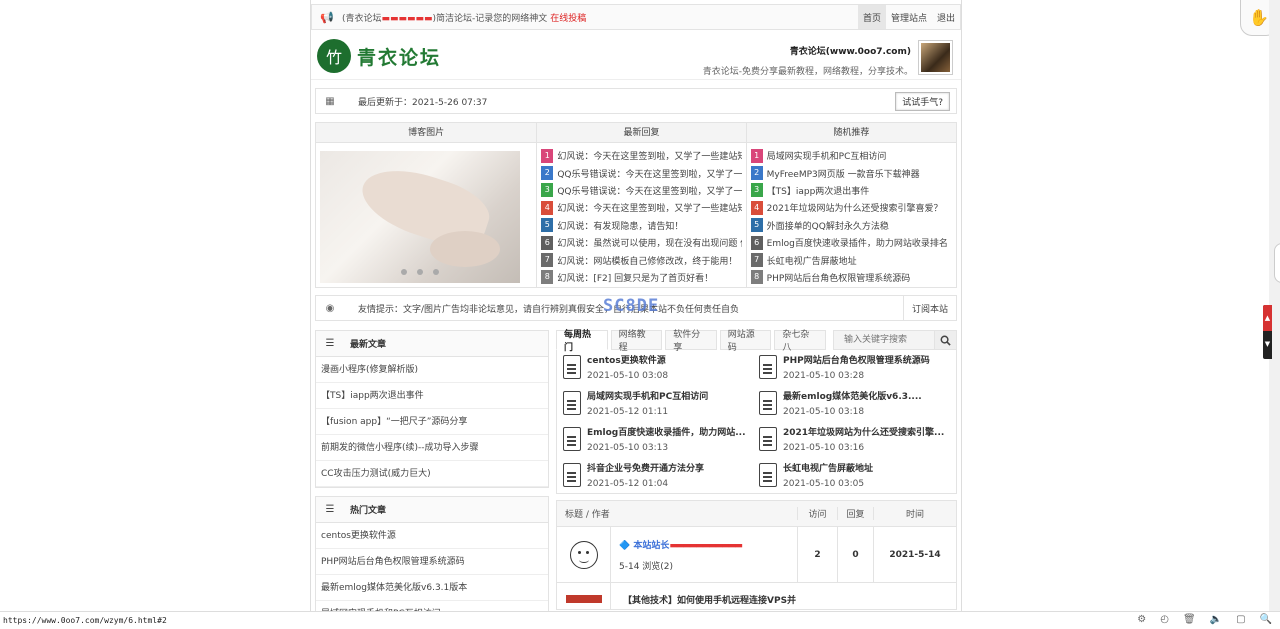 This screenshot has width=1280, height=629. What do you see at coordinates (1267, 318) in the screenshot?
I see `scroll-top-icon: ▲` at bounding box center [1267, 318].